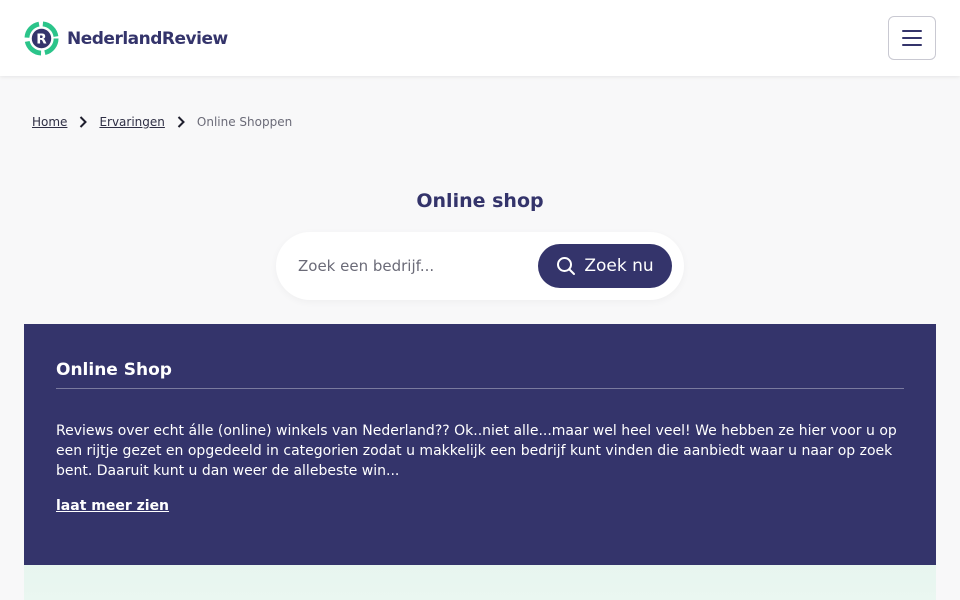 The height and width of the screenshot is (600, 960). I want to click on search-box: Zoek nu, so click(480, 266).